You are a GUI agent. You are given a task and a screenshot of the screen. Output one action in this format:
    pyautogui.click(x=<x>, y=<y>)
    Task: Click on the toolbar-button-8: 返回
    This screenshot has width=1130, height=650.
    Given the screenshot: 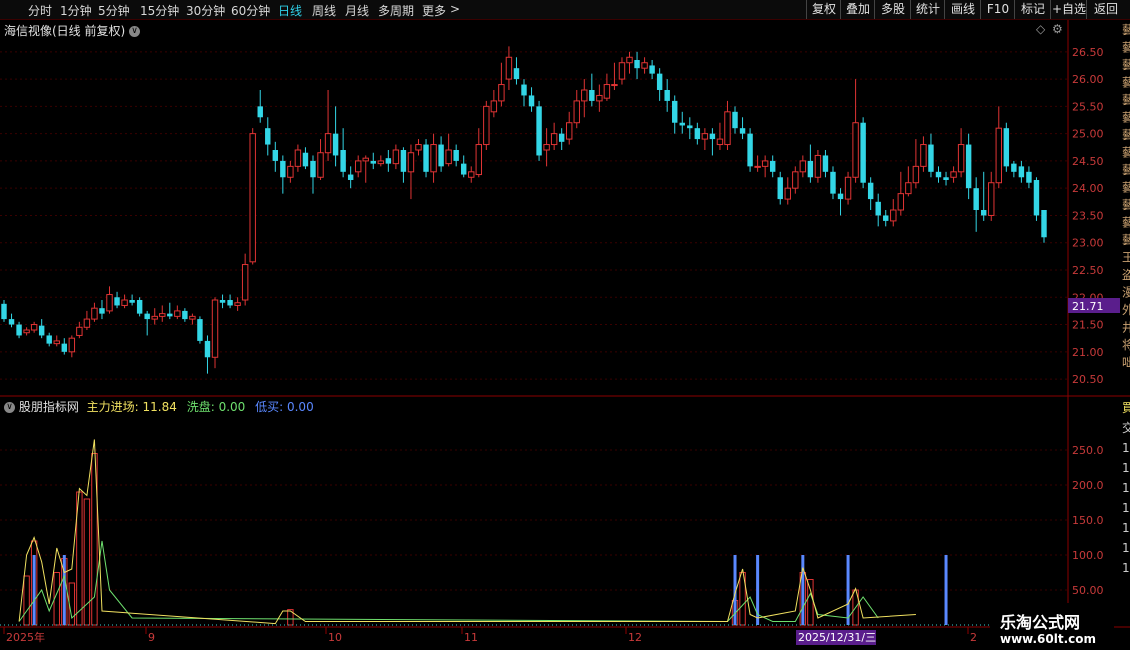 What is the action you would take?
    pyautogui.click(x=1105, y=9)
    